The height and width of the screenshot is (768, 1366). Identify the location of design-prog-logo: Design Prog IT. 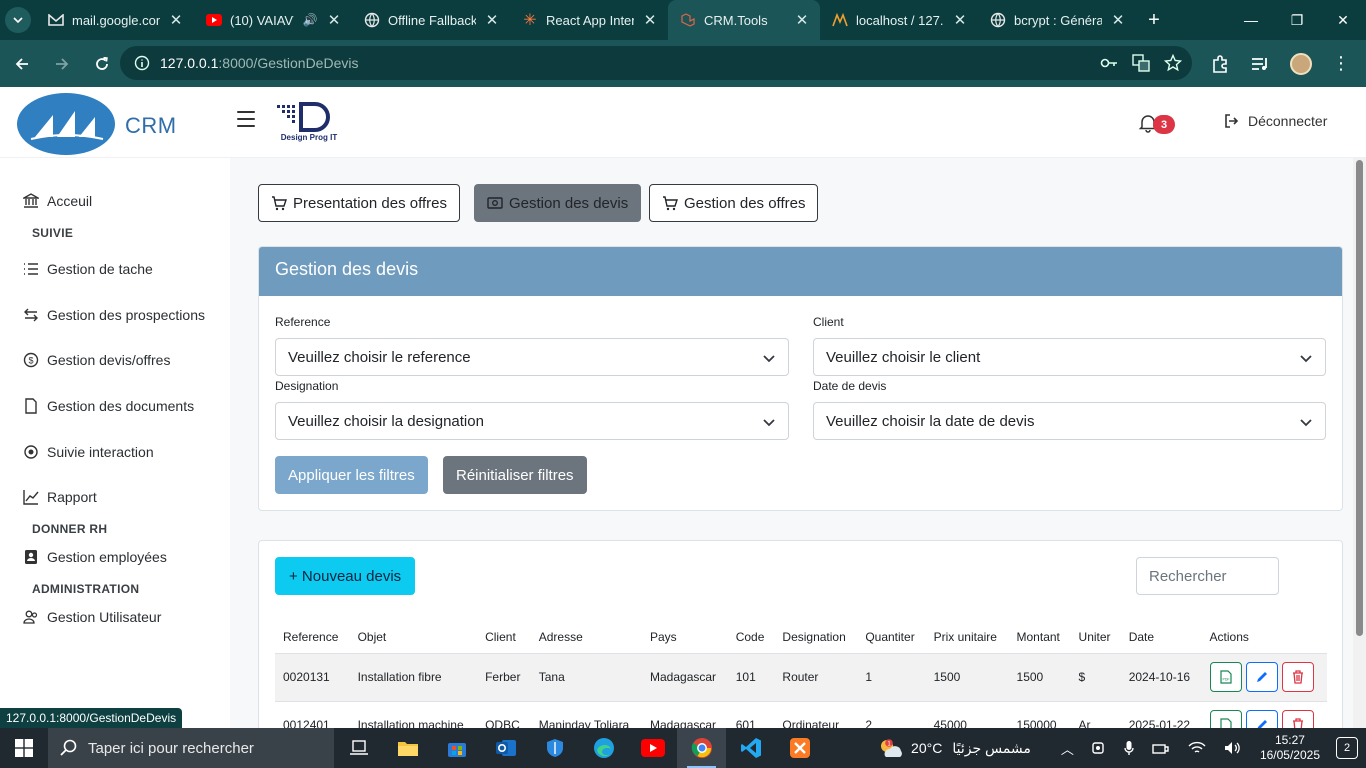
(307, 122).